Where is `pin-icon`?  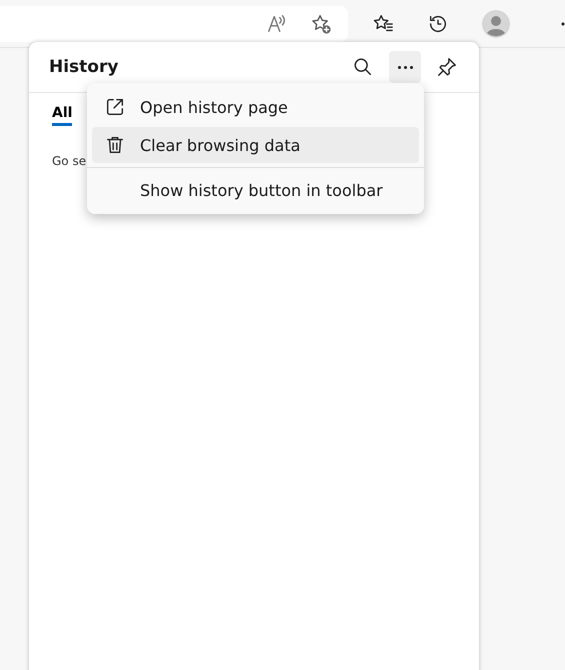
pin-icon is located at coordinates (447, 67).